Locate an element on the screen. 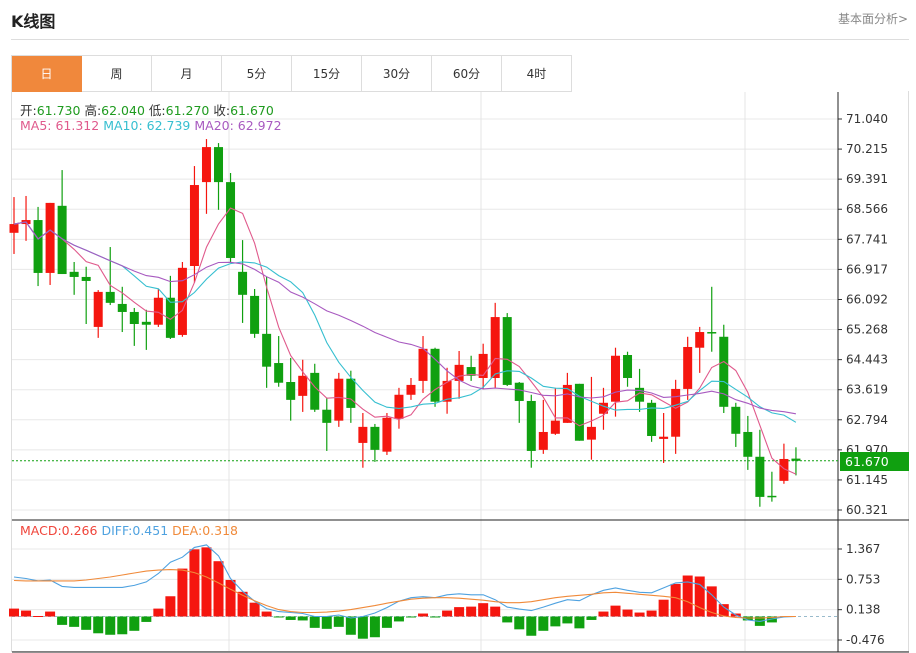 The image size is (916, 653). last-price-label: 61.670 is located at coordinates (874, 461).